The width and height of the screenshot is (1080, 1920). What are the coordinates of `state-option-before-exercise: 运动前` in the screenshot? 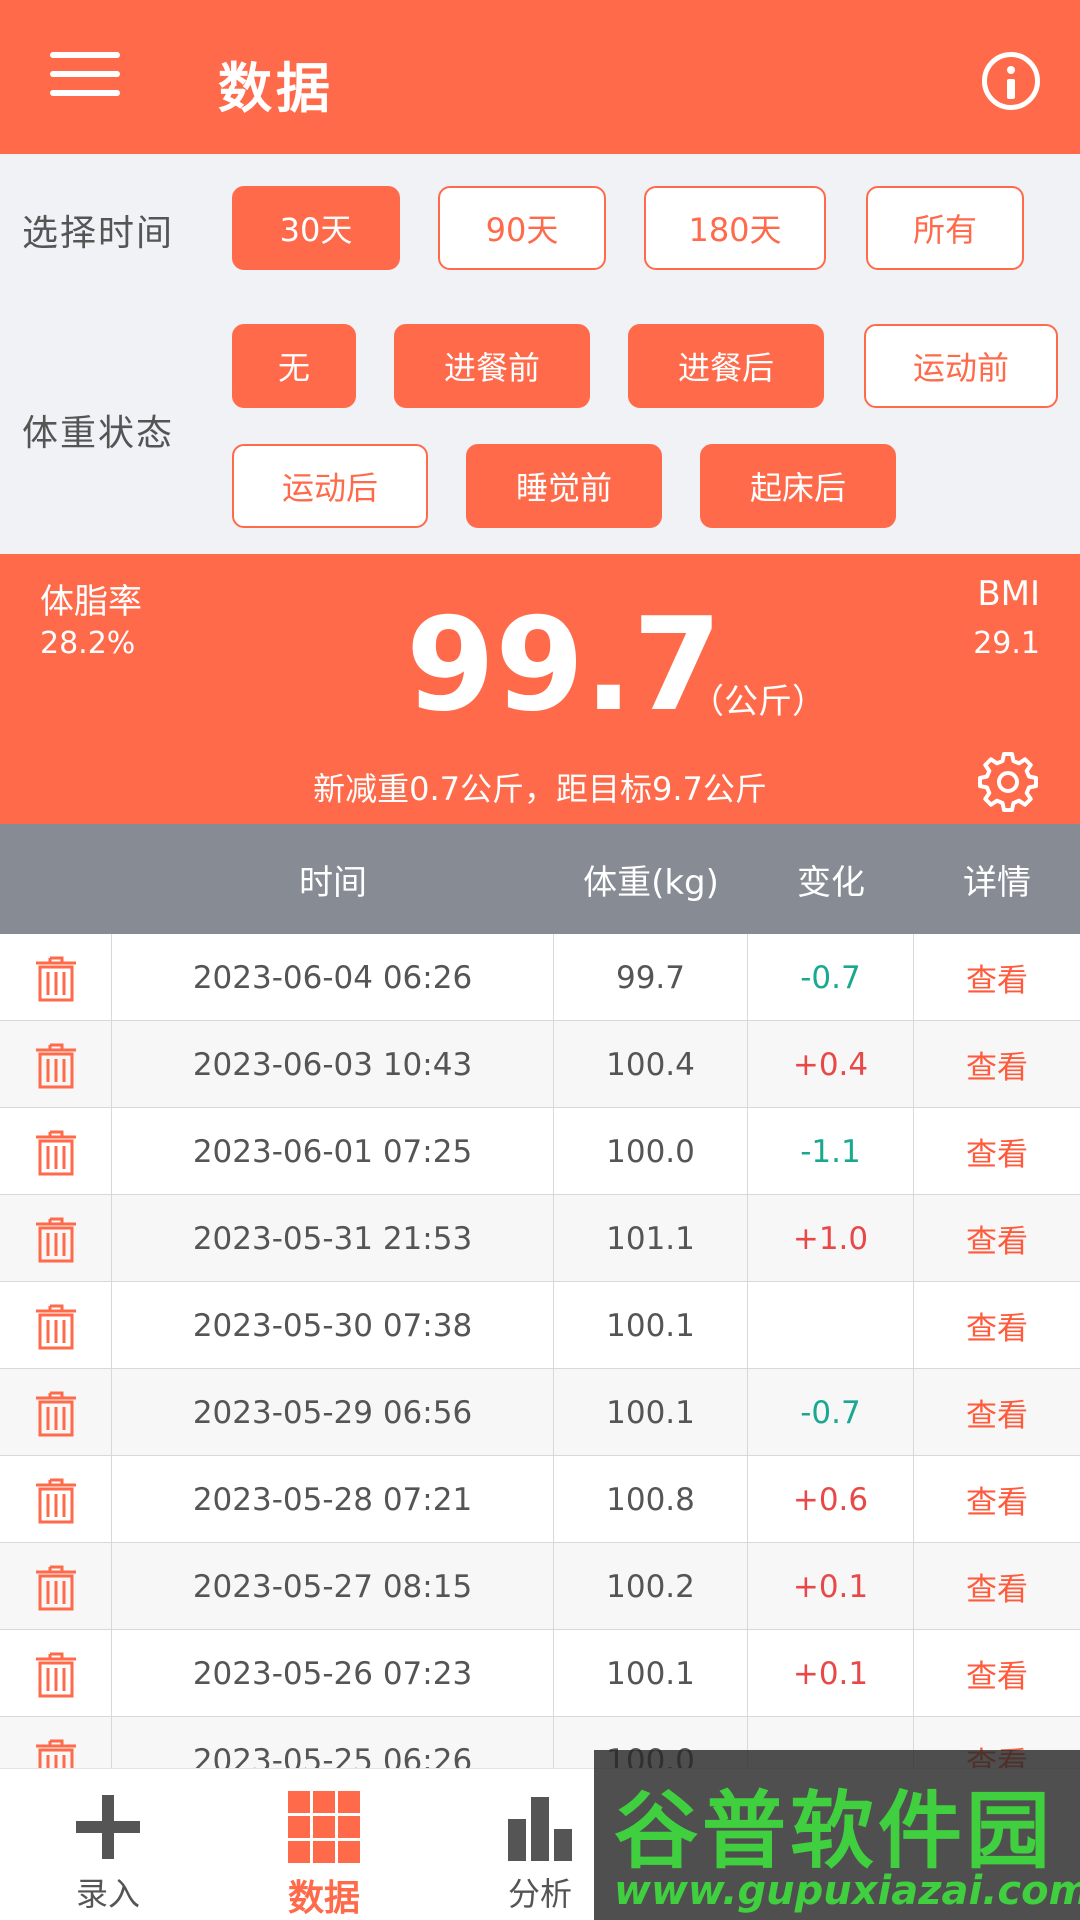 It's located at (961, 366).